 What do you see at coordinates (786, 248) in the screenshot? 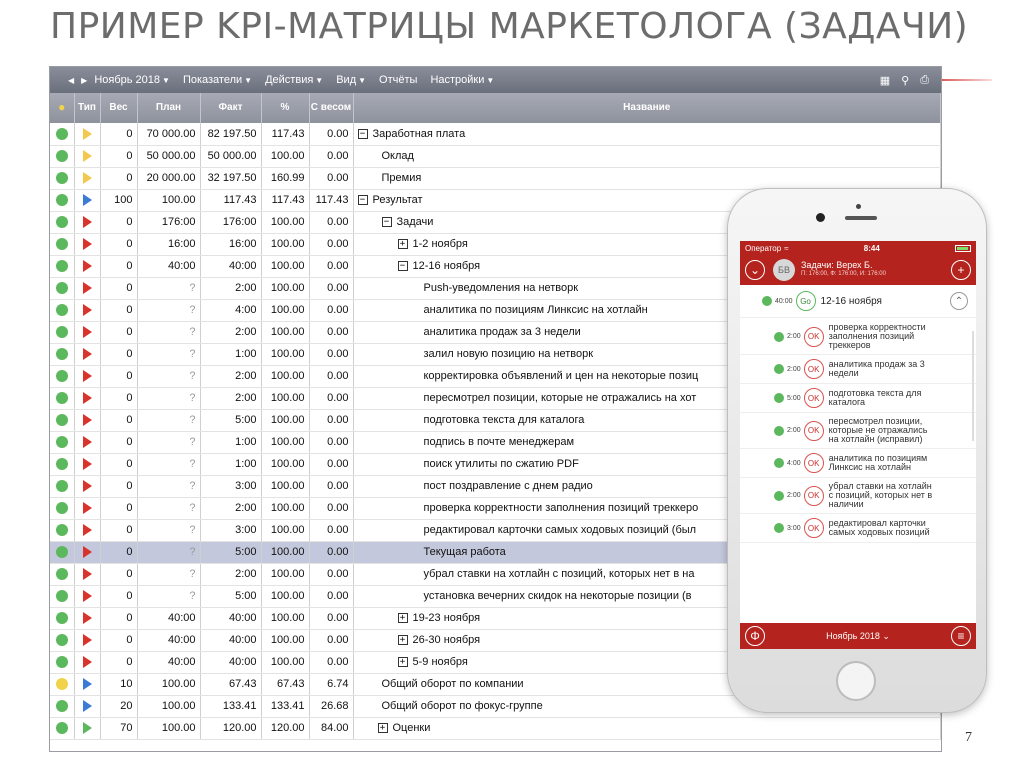
I see `wifi-icon: ≈` at bounding box center [786, 248].